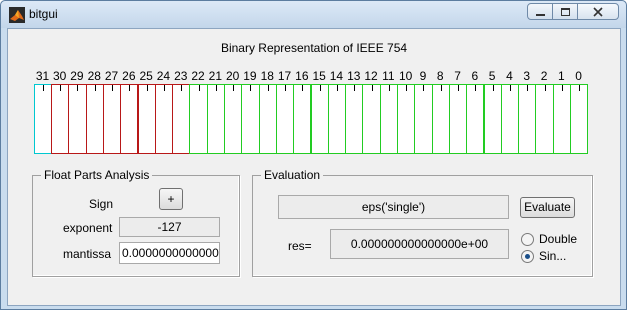 Image resolution: width=627 pixels, height=310 pixels. I want to click on page-title: Binary Representation of IEEE 754, so click(314, 48).